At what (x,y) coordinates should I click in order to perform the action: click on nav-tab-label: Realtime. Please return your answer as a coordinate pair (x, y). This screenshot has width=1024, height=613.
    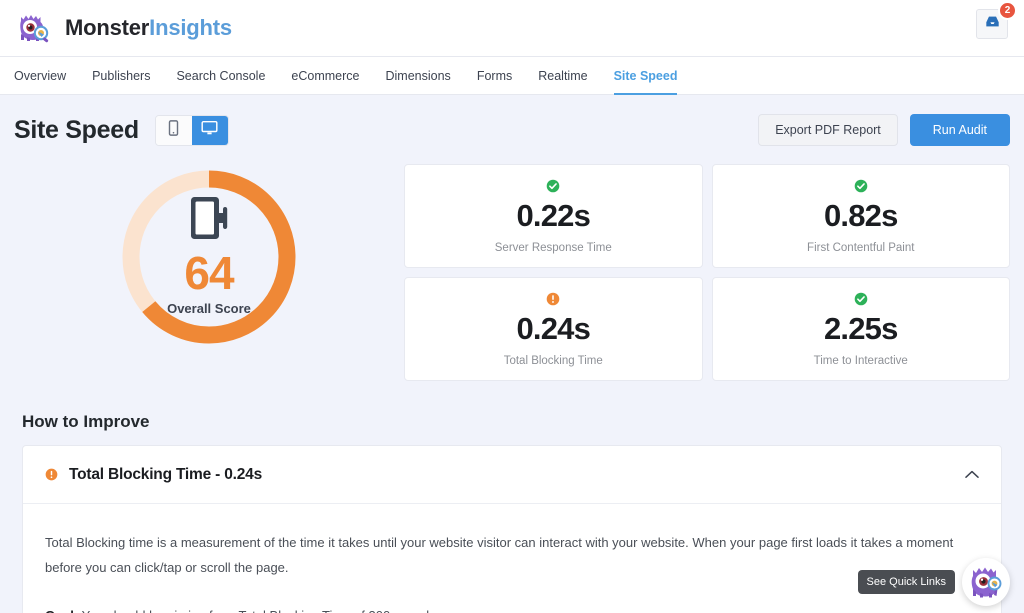
    Looking at the image, I should click on (563, 75).